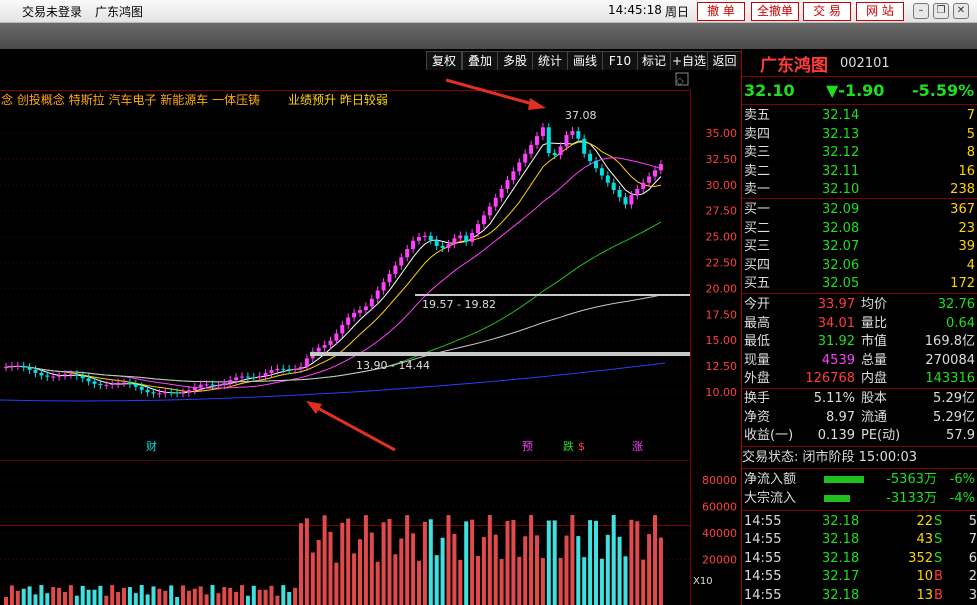 The width and height of the screenshot is (977, 605). Describe the element at coordinates (859, 209) in the screenshot. I see `bid-row: 买一 32.09 367` at that location.